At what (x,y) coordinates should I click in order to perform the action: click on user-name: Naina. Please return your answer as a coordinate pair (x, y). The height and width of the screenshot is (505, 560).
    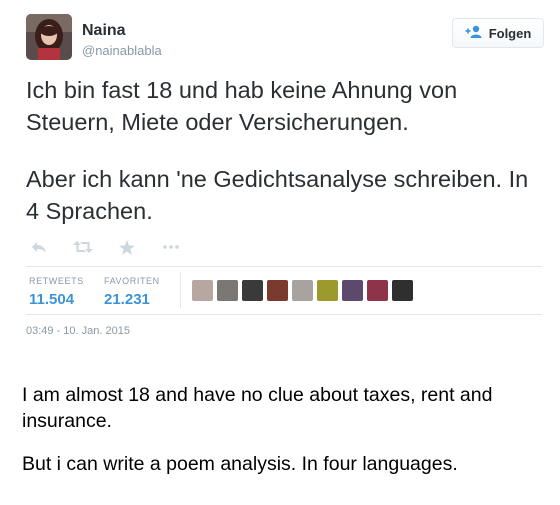
    Looking at the image, I should click on (104, 31).